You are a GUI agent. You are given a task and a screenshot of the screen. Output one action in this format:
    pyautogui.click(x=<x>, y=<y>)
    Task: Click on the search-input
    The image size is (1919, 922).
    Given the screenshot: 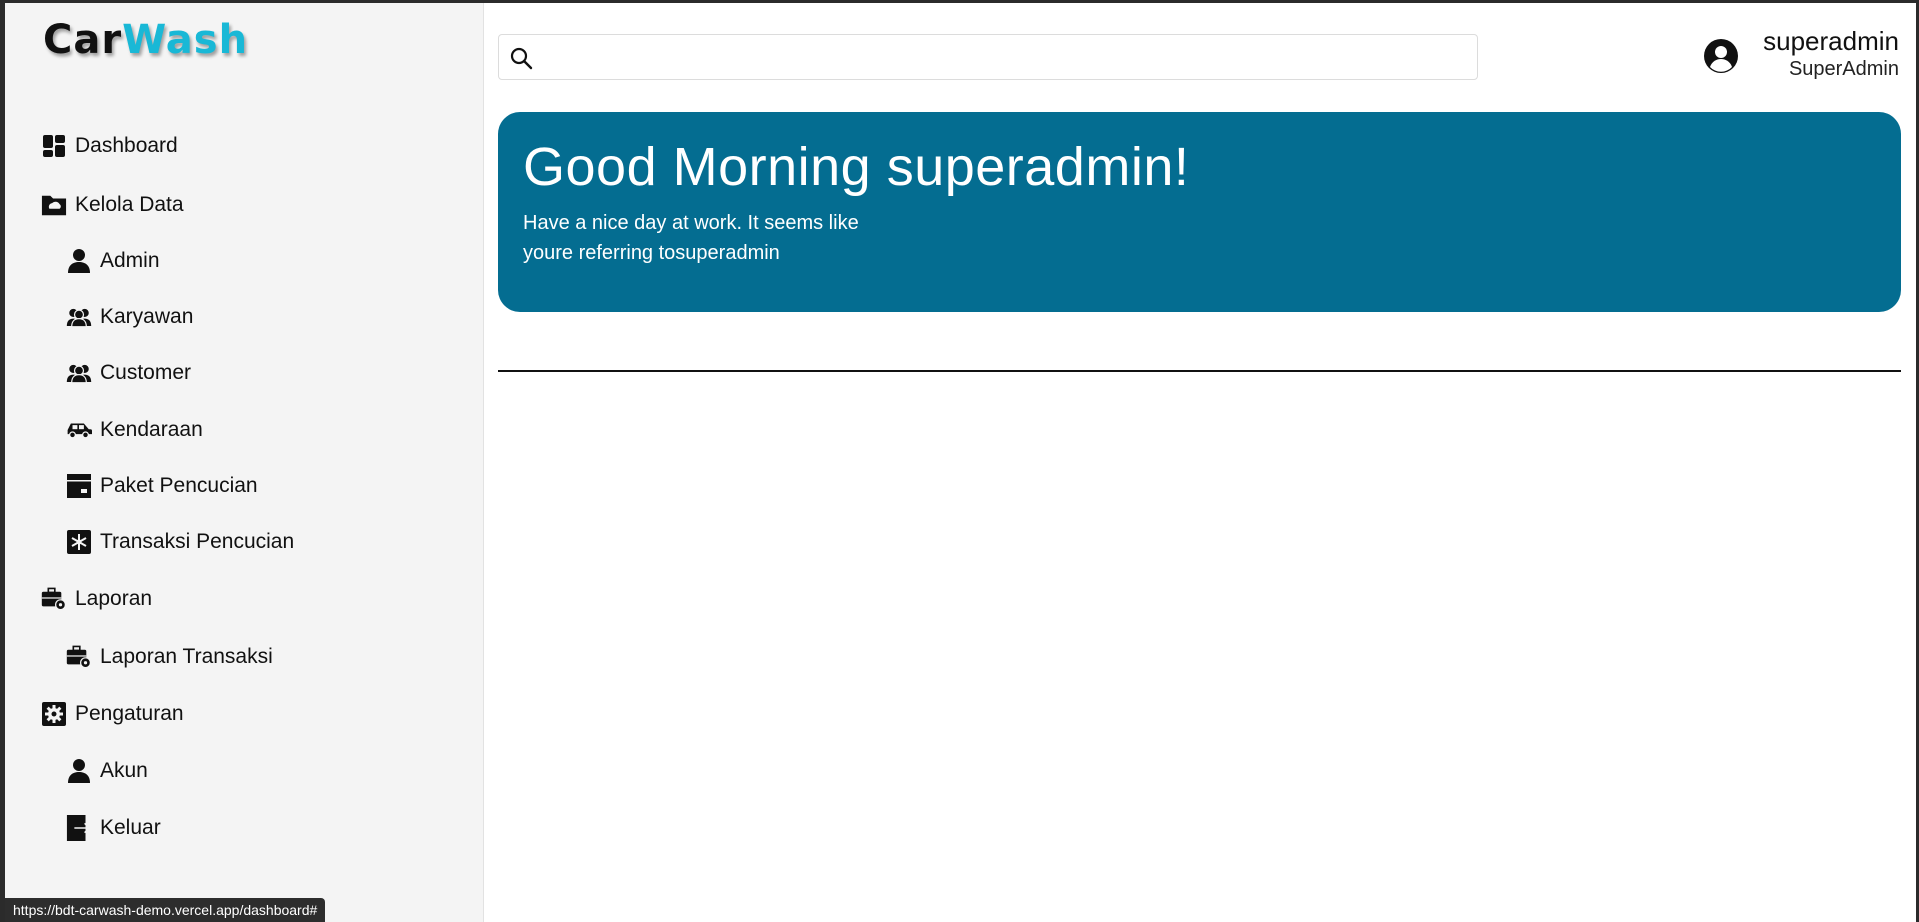 What is the action you would take?
    pyautogui.click(x=1003, y=58)
    